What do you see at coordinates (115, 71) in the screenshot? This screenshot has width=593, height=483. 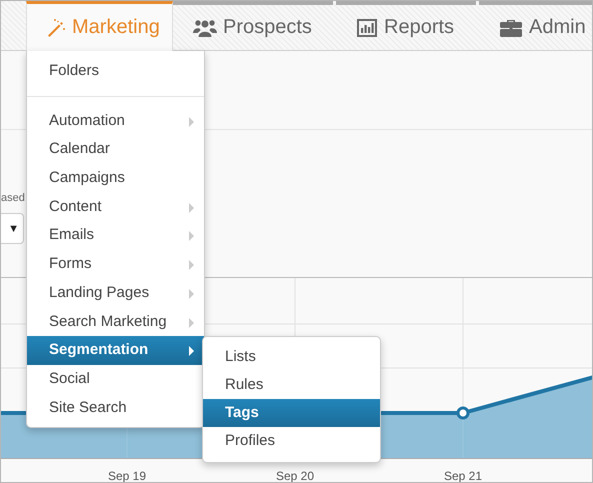 I see `menu-item: Folders` at bounding box center [115, 71].